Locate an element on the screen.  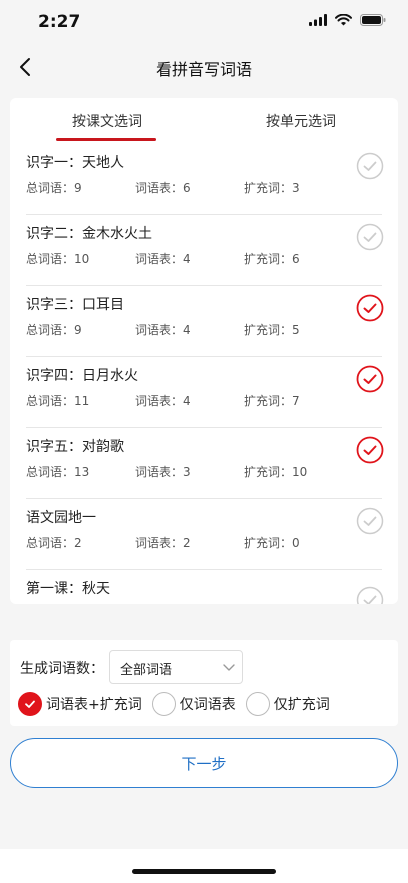
extra-count: 扩充词：3 is located at coordinates (272, 188).